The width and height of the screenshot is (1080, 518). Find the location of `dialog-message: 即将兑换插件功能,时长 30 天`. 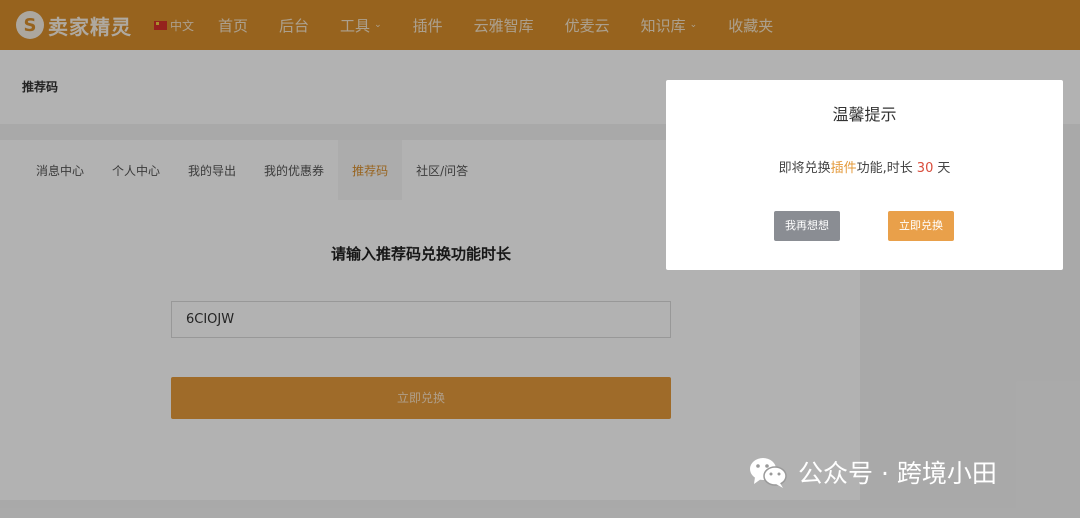

dialog-message: 即将兑换插件功能,时长 30 天 is located at coordinates (864, 166).